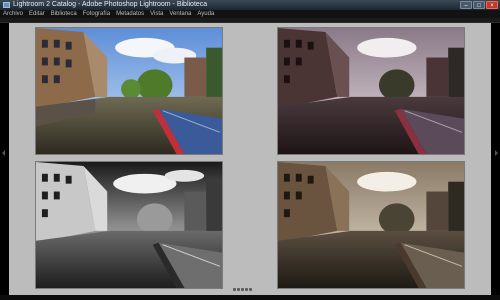 The image size is (500, 300). I want to click on window-controls: – □ ×, so click(479, 5).